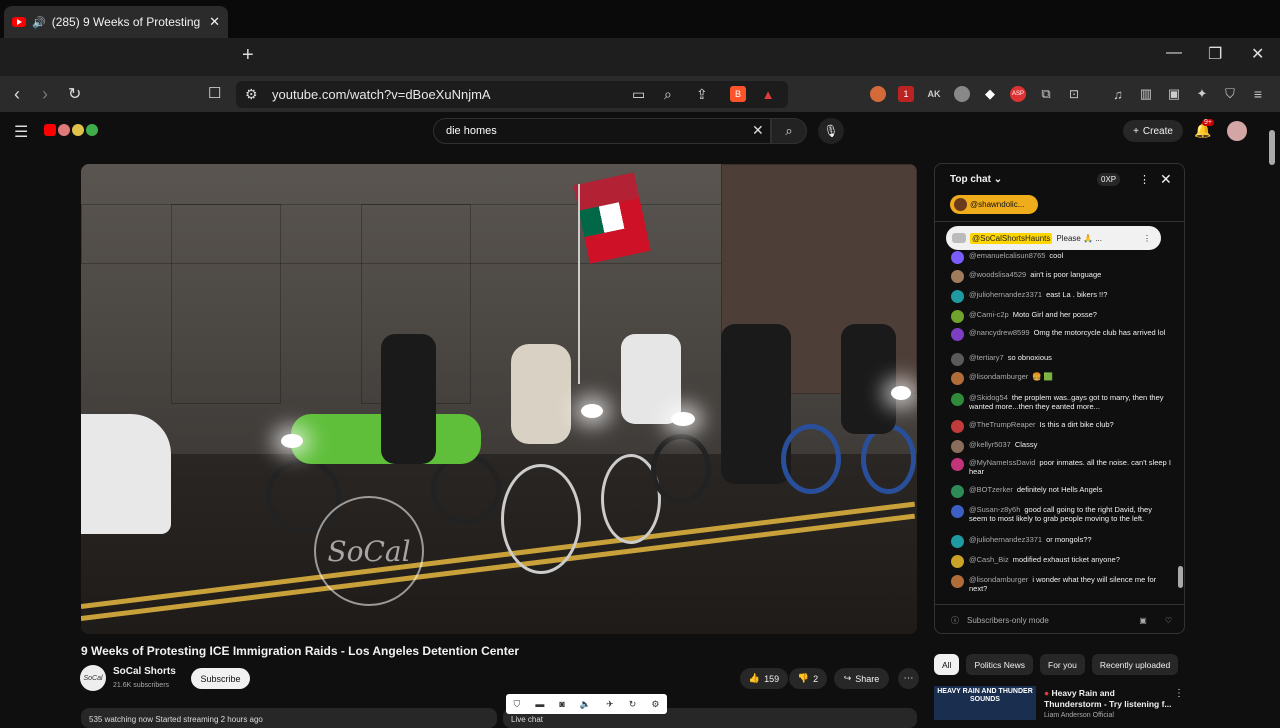  I want to click on channel-avatar: SoCal, so click(93, 678).